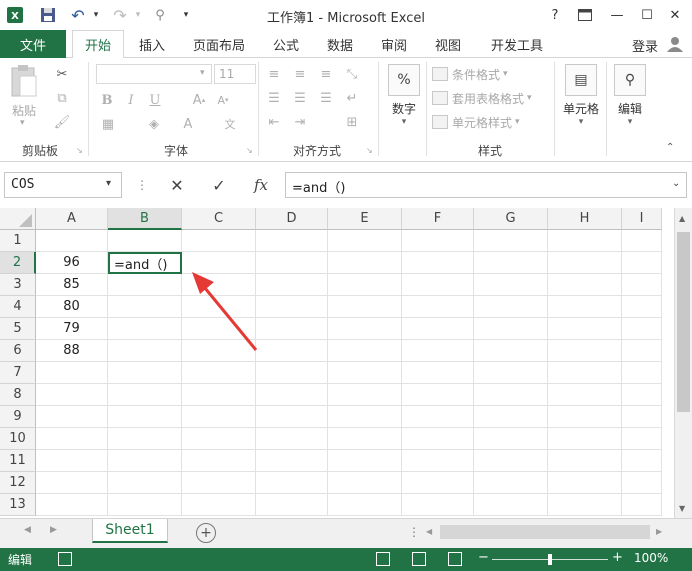 The image size is (692, 571). I want to click on cell-a10, so click(72, 439).